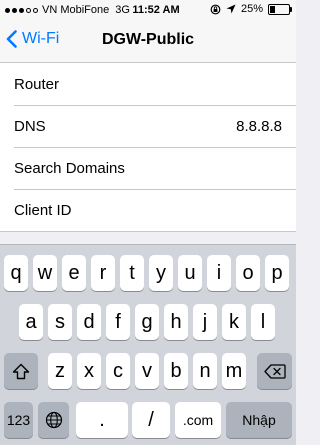 The height and width of the screenshot is (445, 320). I want to click on row-label: Search Domains, so click(69, 168).